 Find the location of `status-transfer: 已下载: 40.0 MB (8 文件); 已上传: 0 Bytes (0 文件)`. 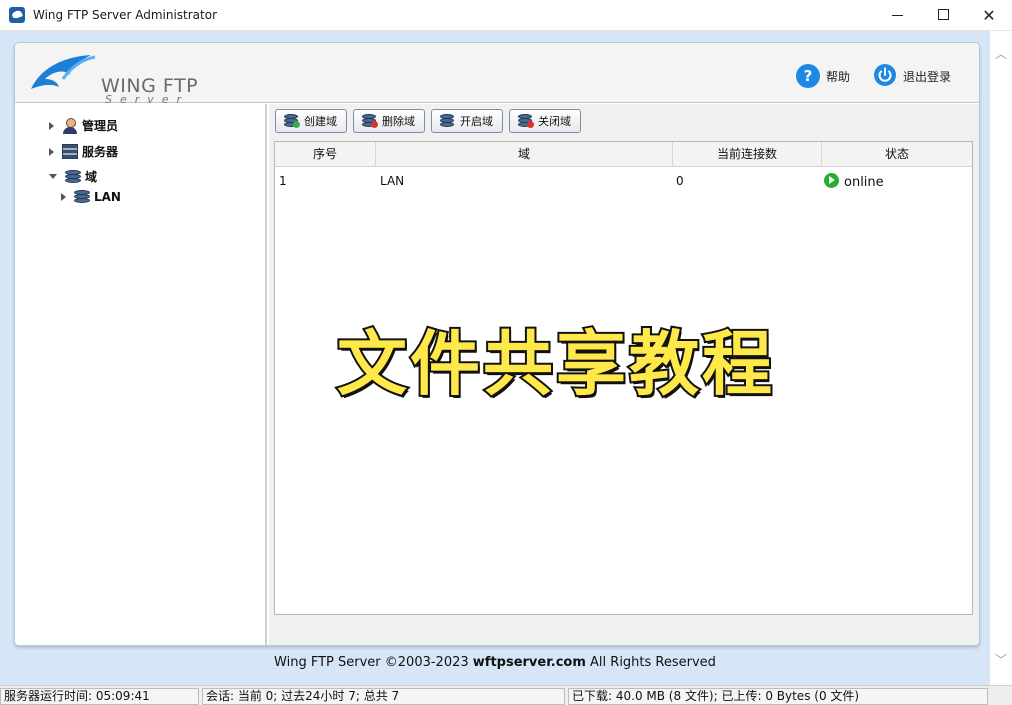

status-transfer: 已下载: 40.0 MB (8 文件); 已上传: 0 Bytes (0 文件) is located at coordinates (778, 696).